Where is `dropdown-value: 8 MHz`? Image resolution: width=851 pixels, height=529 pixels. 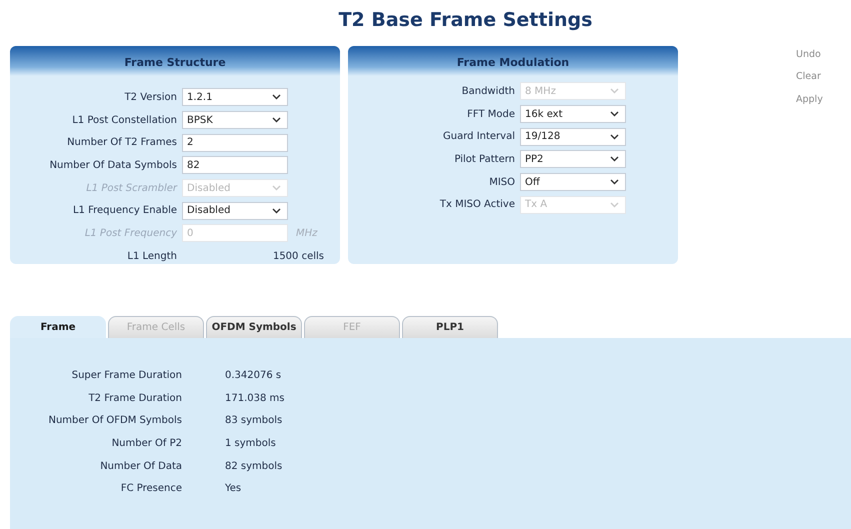
dropdown-value: 8 MHz is located at coordinates (540, 91).